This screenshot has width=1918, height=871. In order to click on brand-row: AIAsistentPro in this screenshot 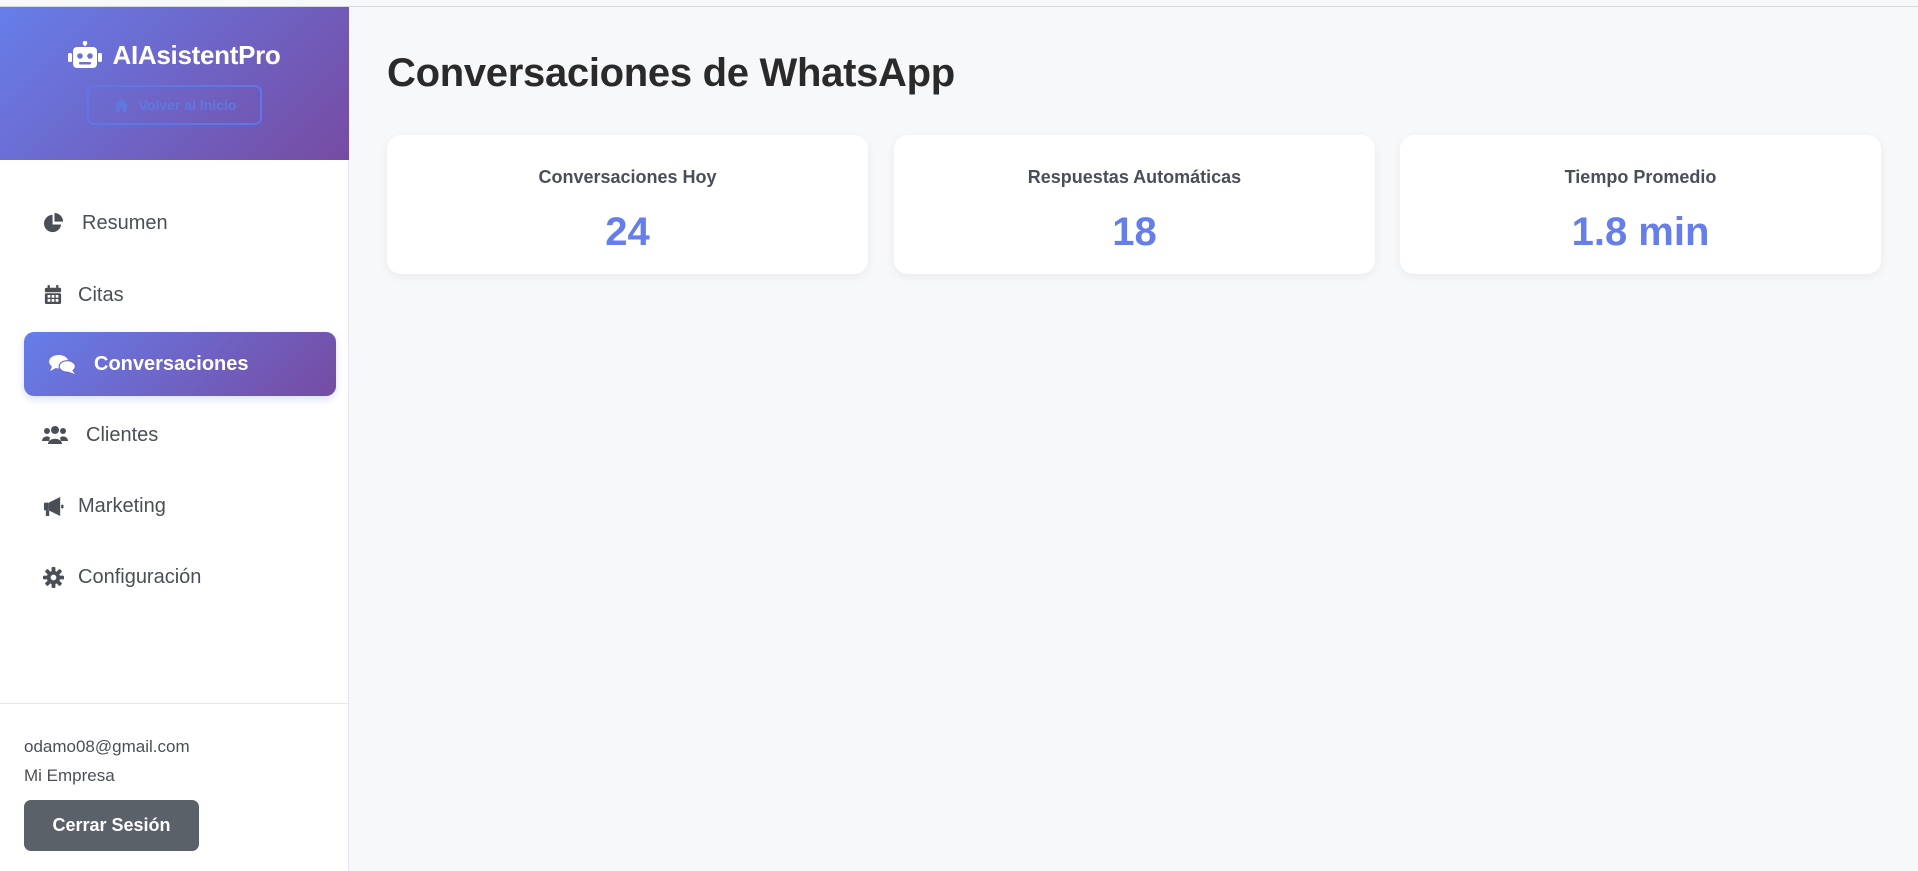, I will do `click(174, 55)`.